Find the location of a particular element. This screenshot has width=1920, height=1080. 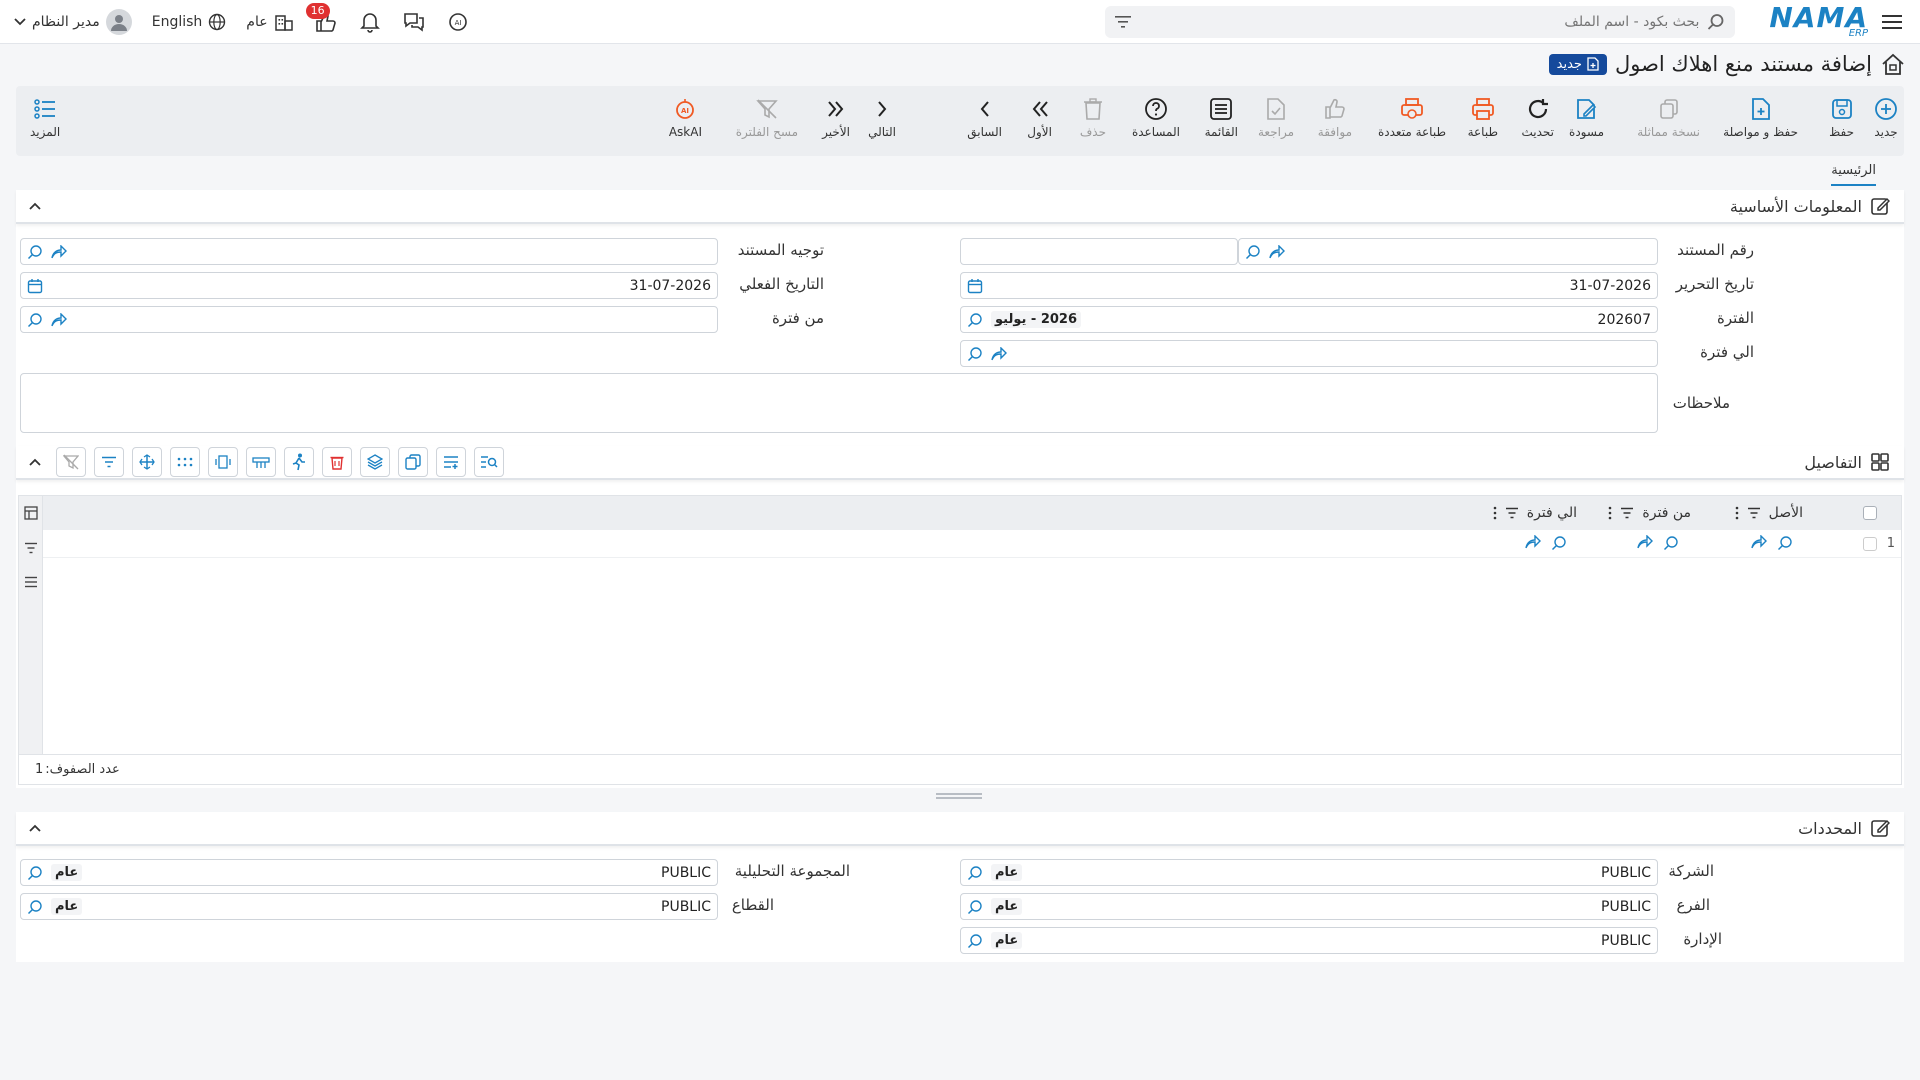

app-logo: NAMA ERP is located at coordinates (1818, 21).